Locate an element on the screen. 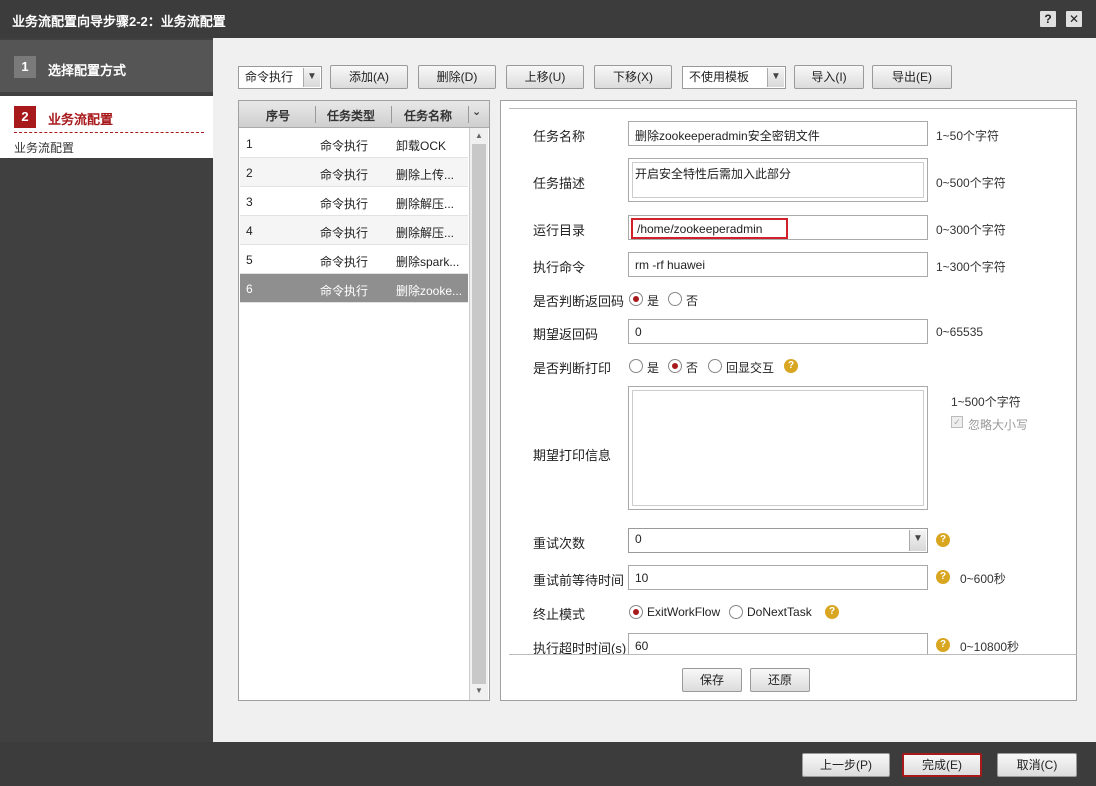 The height and width of the screenshot is (786, 1096). template-value: 不使用模板 is located at coordinates (719, 77).